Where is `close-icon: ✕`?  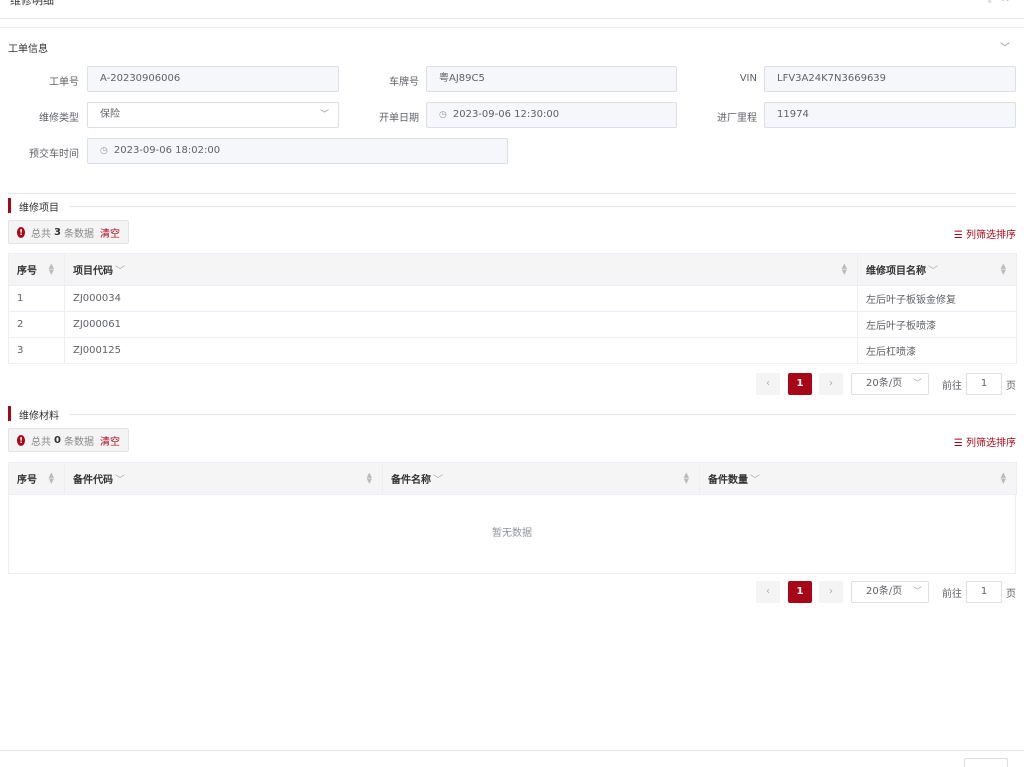
close-icon: ✕ is located at coordinates (1007, 2).